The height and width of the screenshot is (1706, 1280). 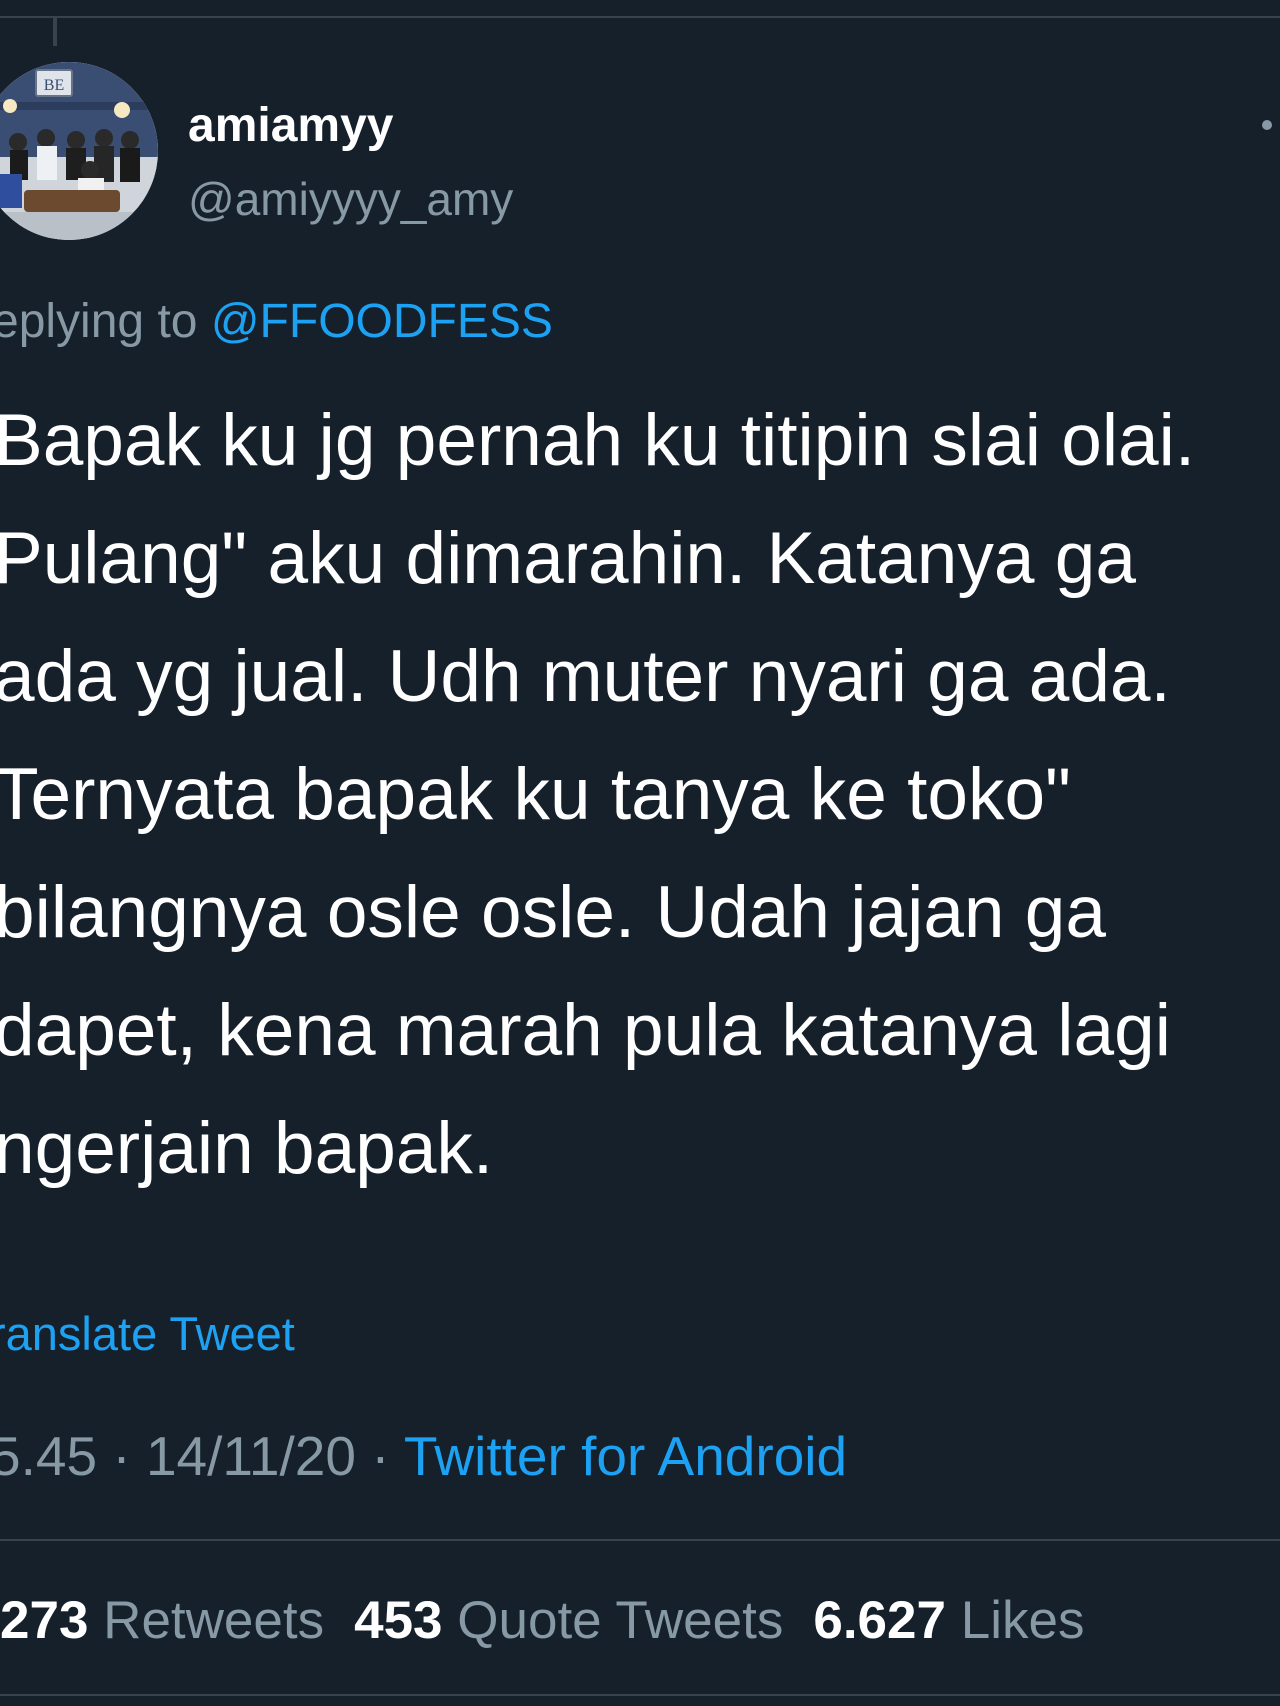 I want to click on tweet-text-line: ada yg jual. Udh muter nyari ga ada., so click(x=585, y=676).